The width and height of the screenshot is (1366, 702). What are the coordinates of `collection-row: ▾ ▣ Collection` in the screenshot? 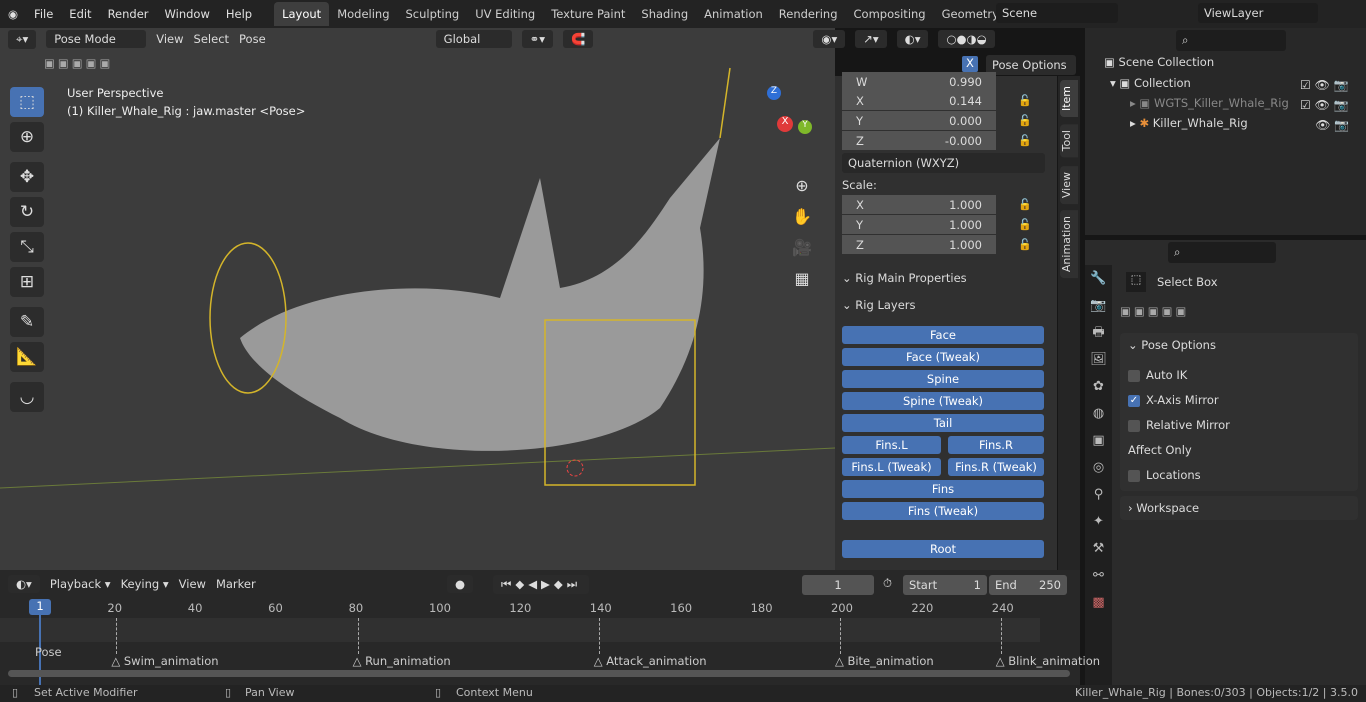 It's located at (1150, 83).